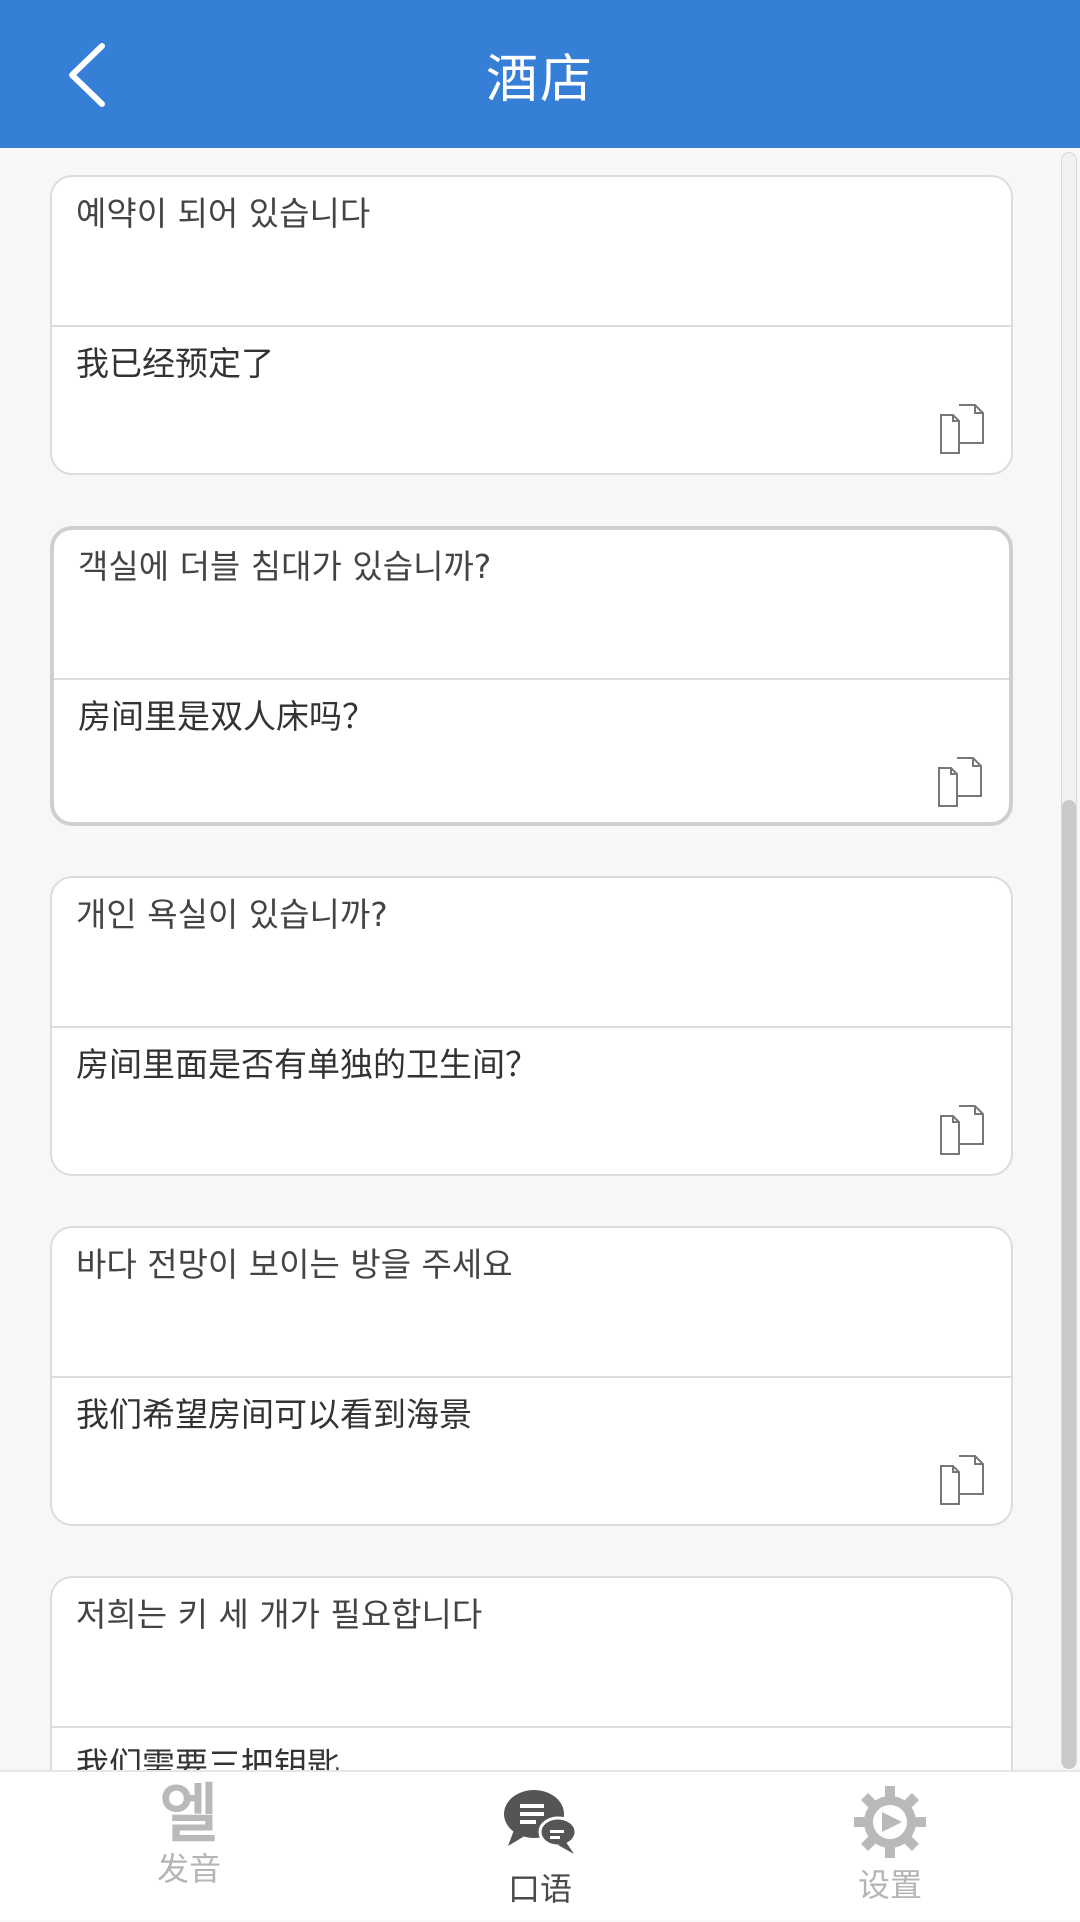 This screenshot has width=1080, height=1922. I want to click on tab-pronunciation: 엘 发音, so click(189, 1847).